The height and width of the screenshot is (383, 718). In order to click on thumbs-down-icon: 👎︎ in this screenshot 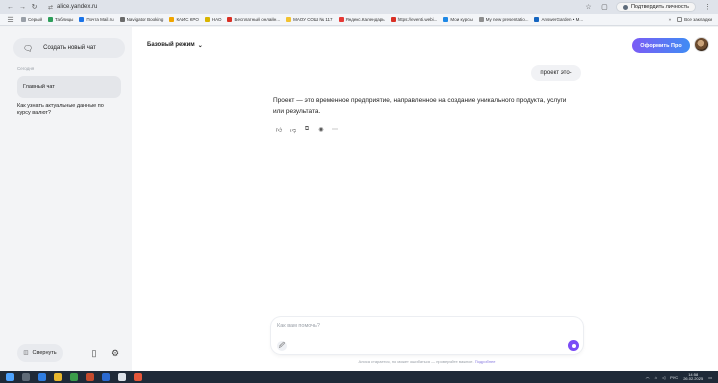, I will do `click(293, 130)`.